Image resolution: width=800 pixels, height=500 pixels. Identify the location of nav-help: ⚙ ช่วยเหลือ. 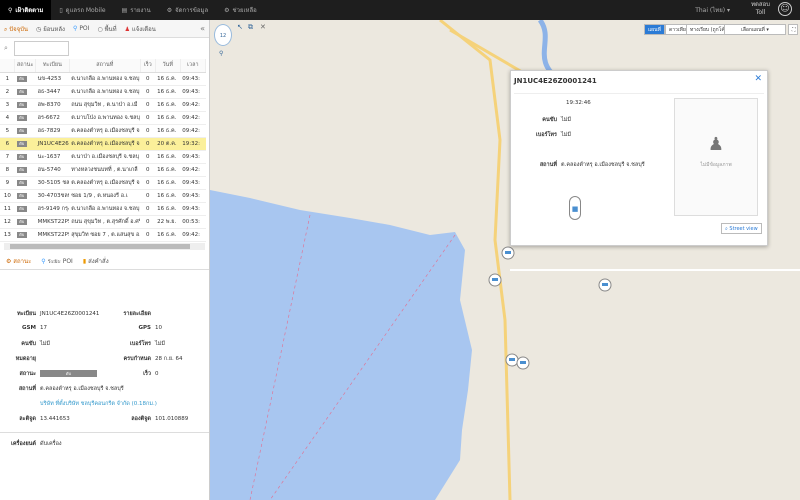
(240, 10).